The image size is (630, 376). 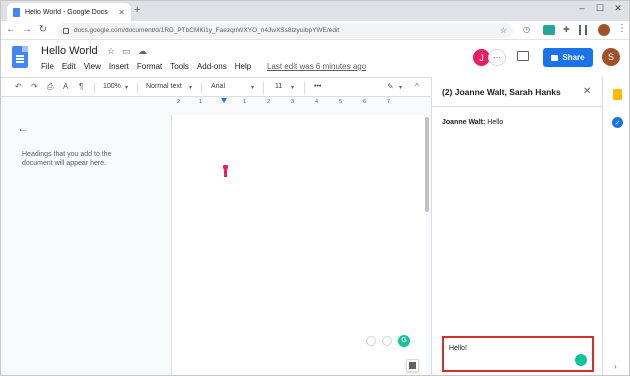 I want to click on back-icon: ←, so click(x=11, y=29).